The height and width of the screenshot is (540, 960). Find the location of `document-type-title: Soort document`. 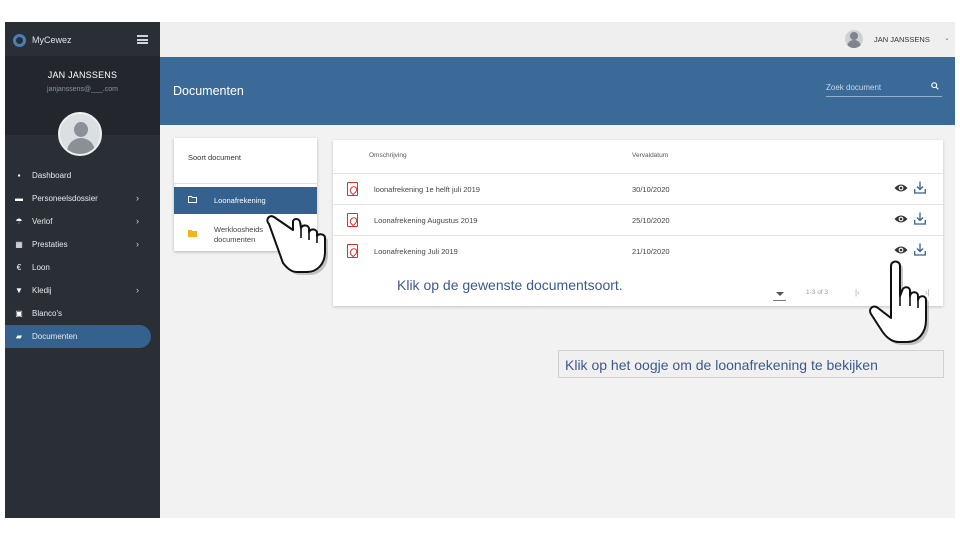

document-type-title: Soort document is located at coordinates (214, 157).